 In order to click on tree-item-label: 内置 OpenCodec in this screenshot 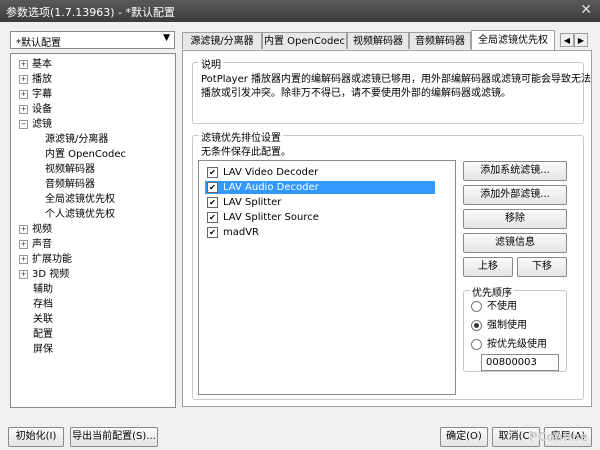, I will do `click(85, 154)`.